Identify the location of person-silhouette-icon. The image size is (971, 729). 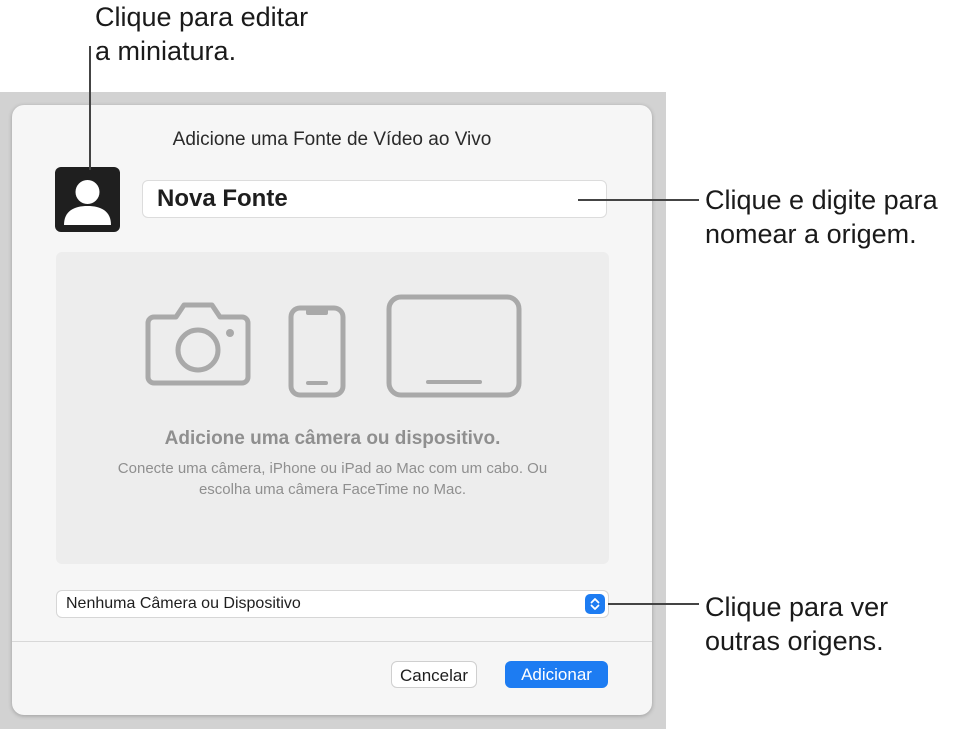
(87, 202).